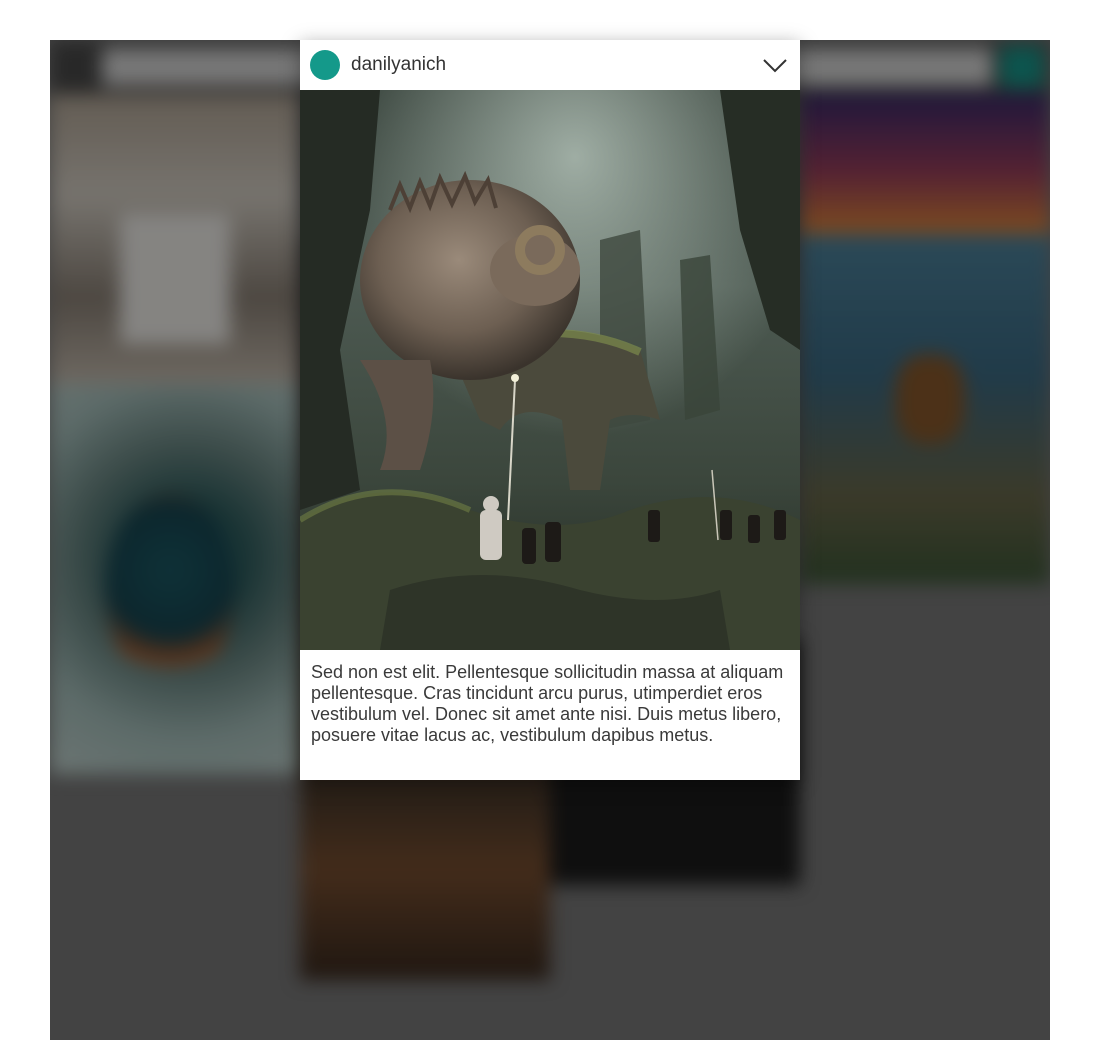  Describe the element at coordinates (398, 65) in the screenshot. I see `post-username: danilyanich` at that location.